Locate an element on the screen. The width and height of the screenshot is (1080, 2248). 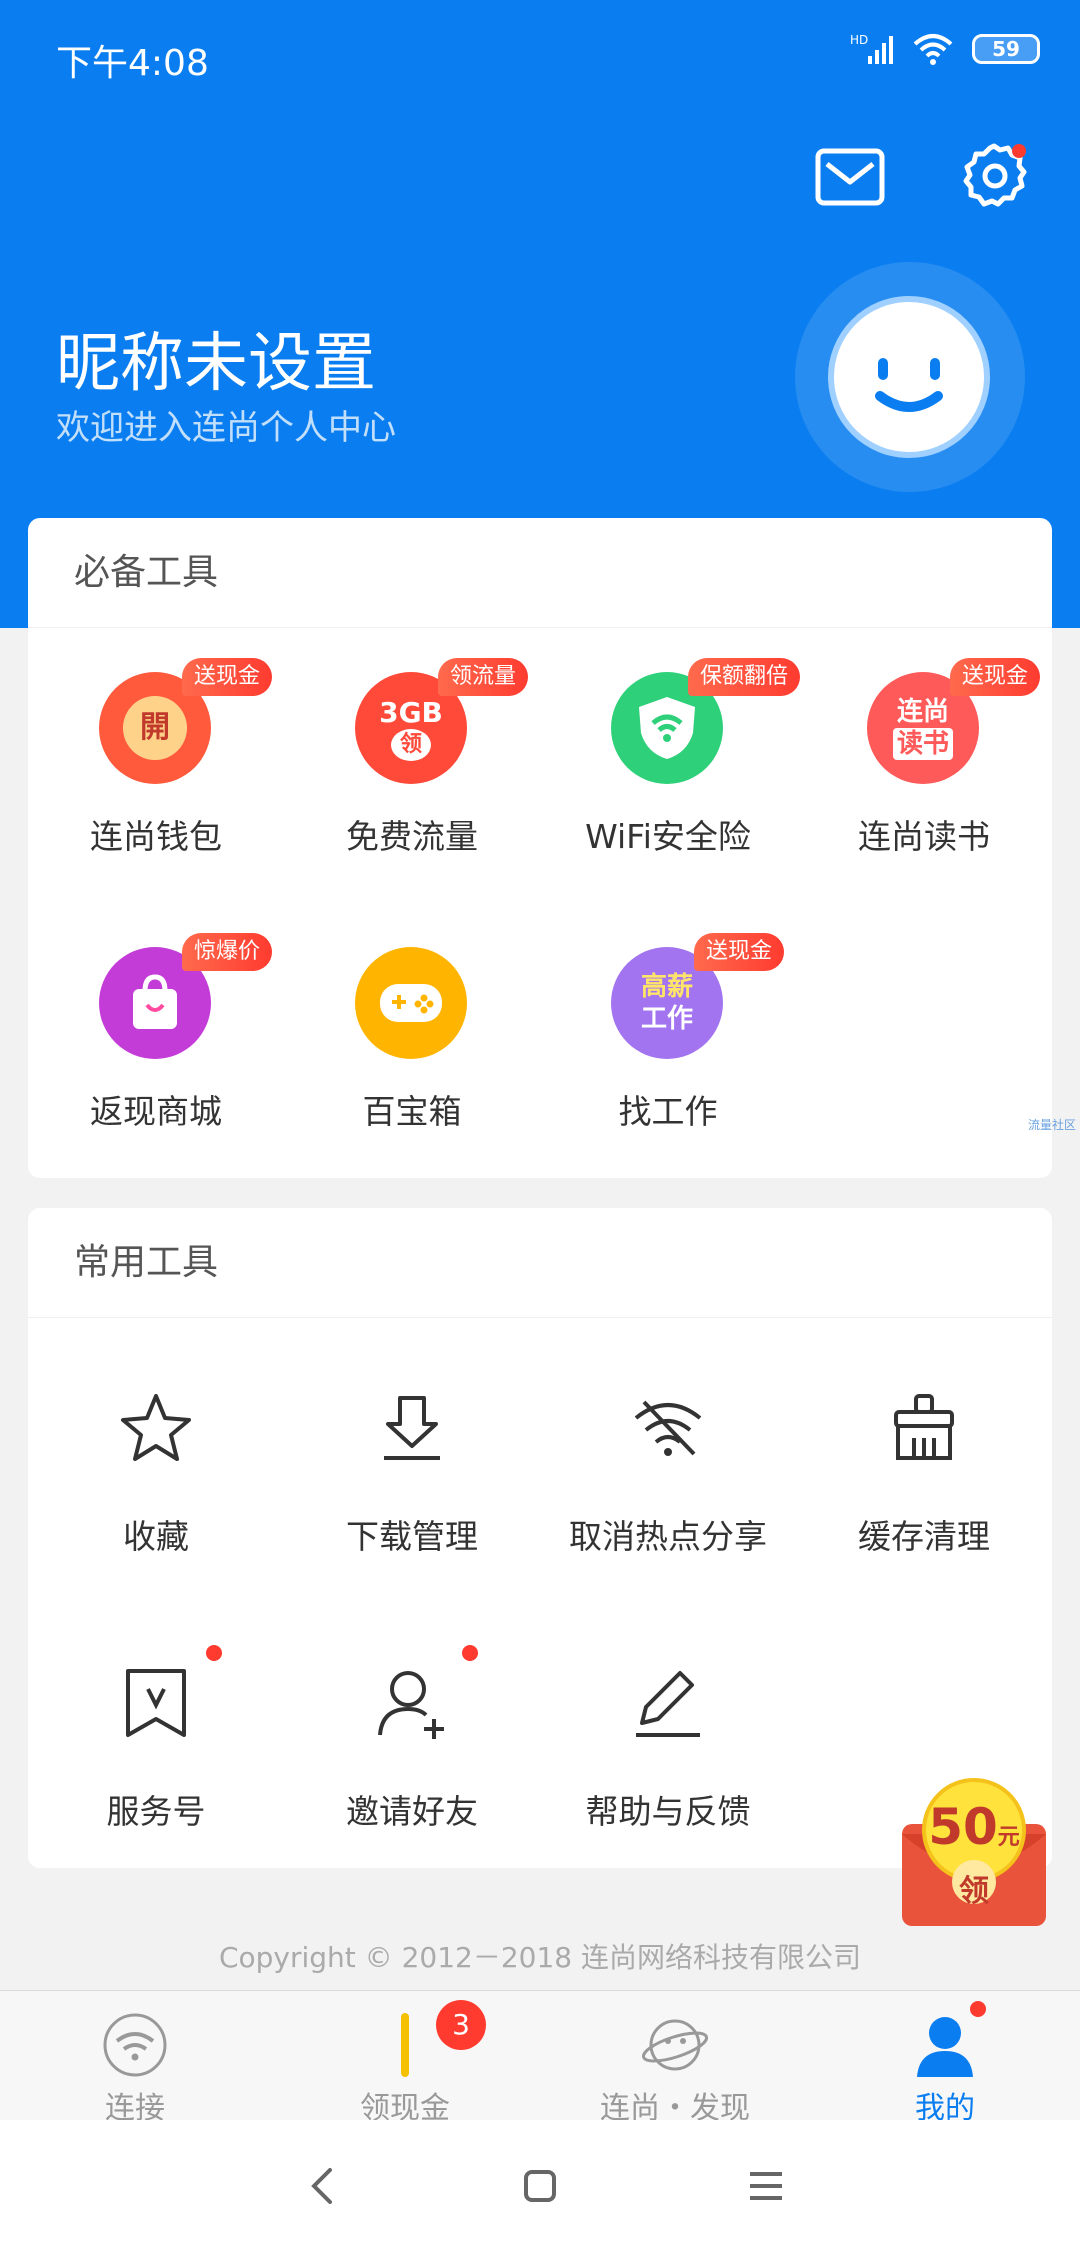
tab-discover: 连尚・发现 is located at coordinates (675, 2058).